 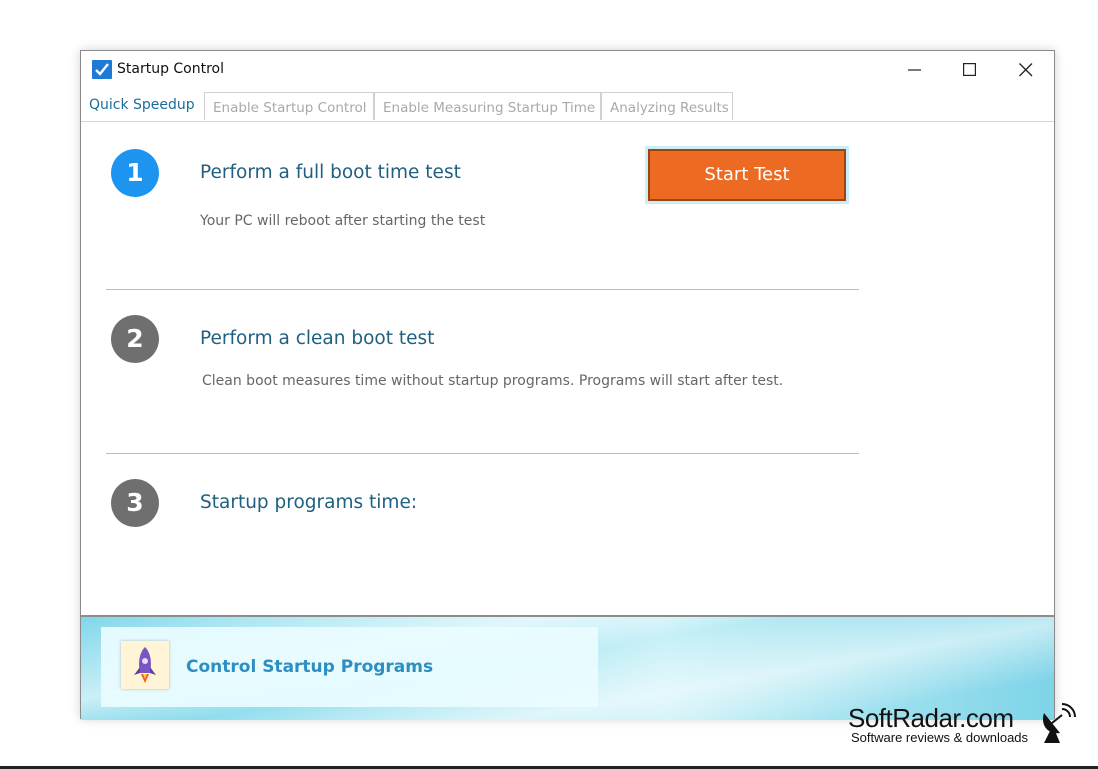 I want to click on start-test-button: Start Test, so click(x=747, y=175).